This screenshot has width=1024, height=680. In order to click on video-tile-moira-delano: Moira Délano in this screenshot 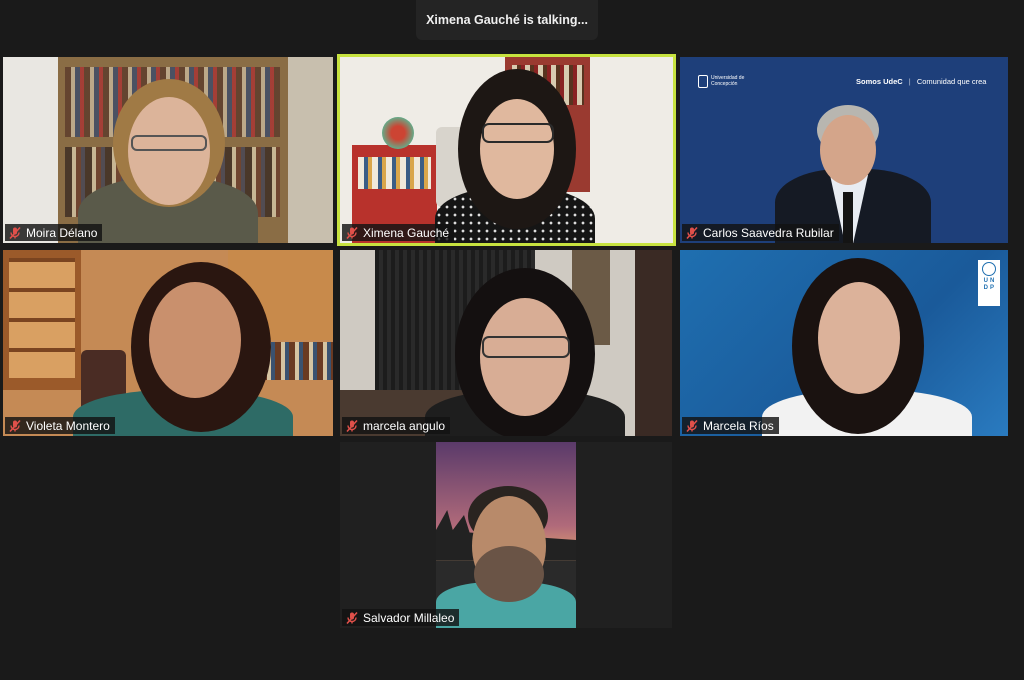, I will do `click(168, 150)`.